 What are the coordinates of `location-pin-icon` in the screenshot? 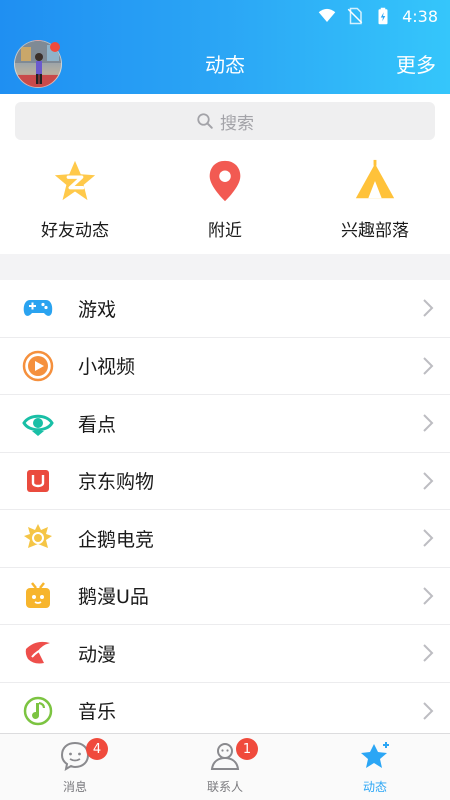 It's located at (225, 181).